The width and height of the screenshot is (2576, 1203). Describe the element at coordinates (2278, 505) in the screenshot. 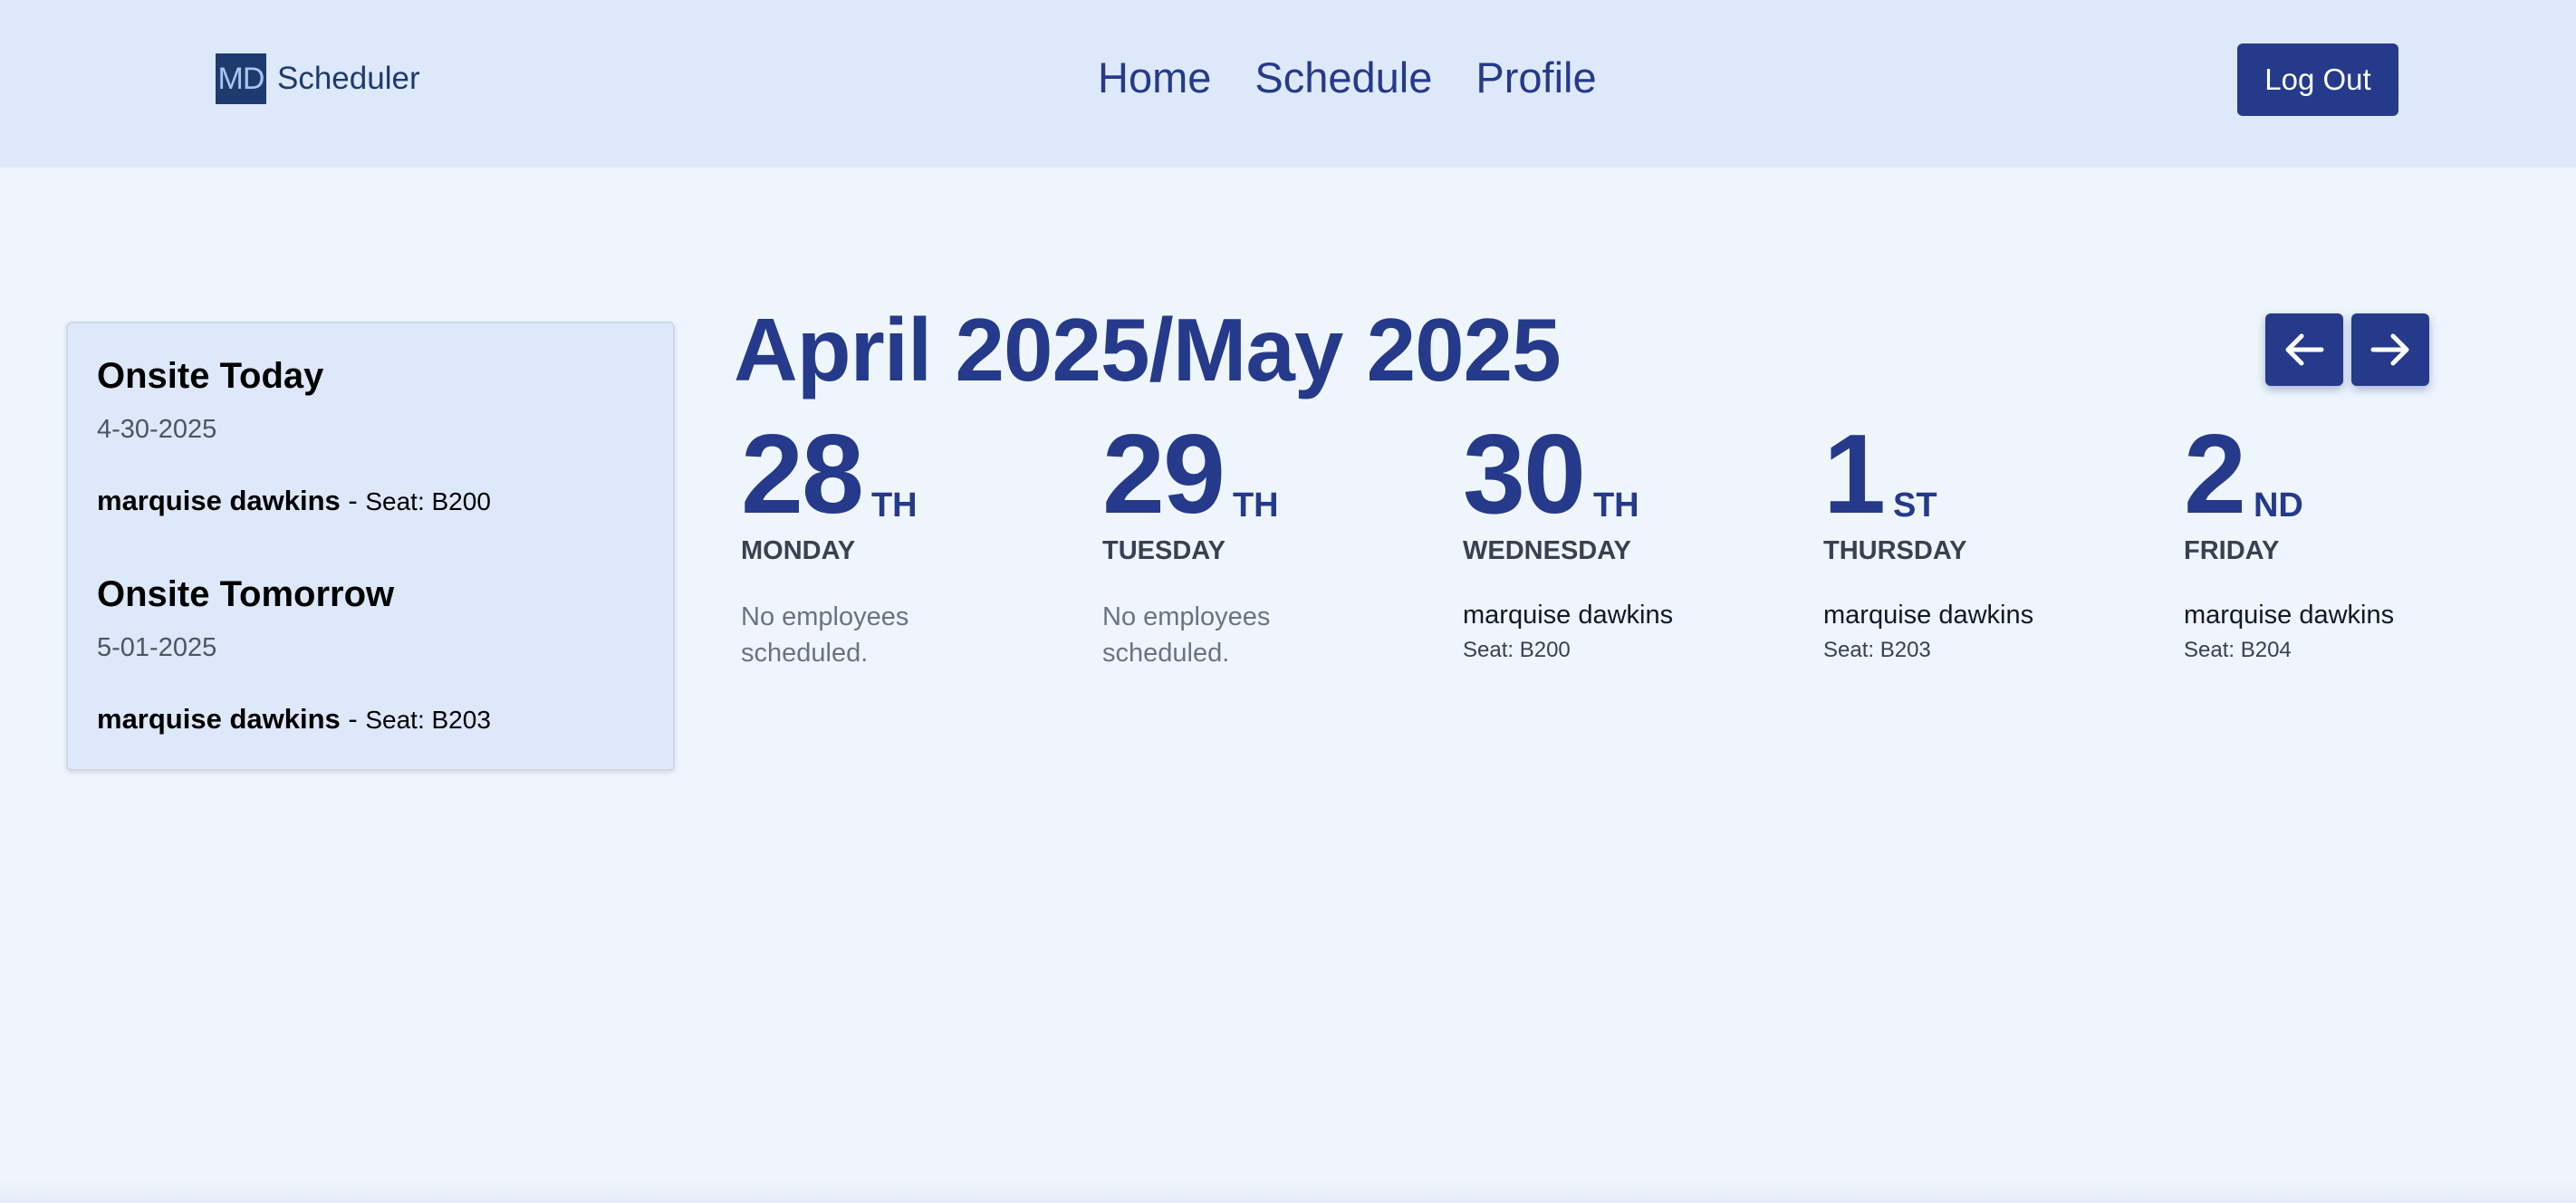

I see `day-suffix: ND` at that location.